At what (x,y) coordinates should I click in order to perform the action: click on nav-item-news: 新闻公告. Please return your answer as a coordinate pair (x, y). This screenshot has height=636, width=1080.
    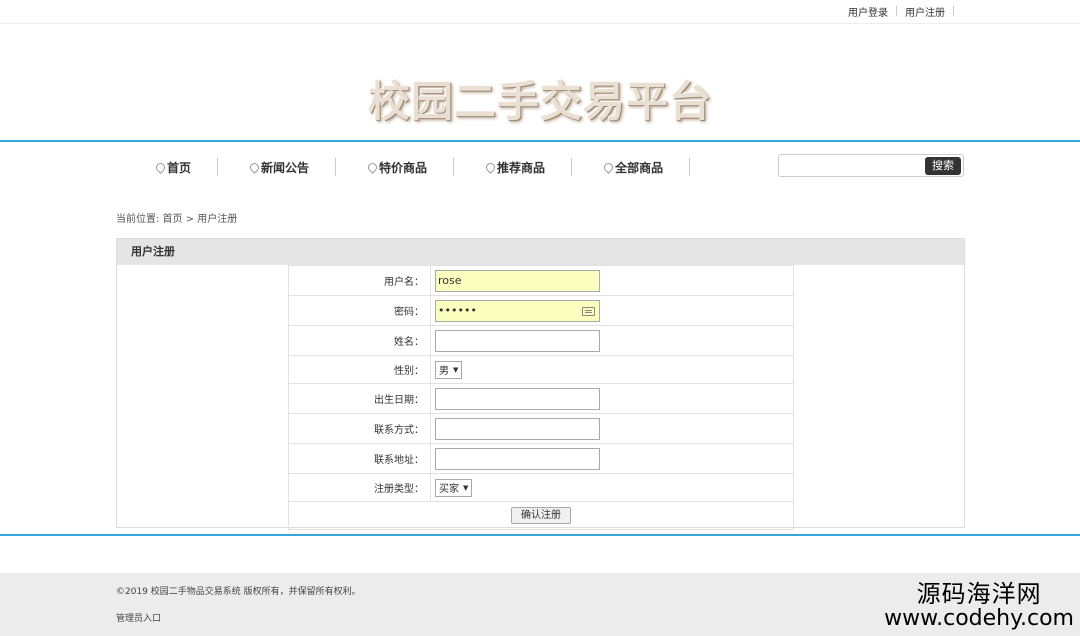
    Looking at the image, I should click on (290, 167).